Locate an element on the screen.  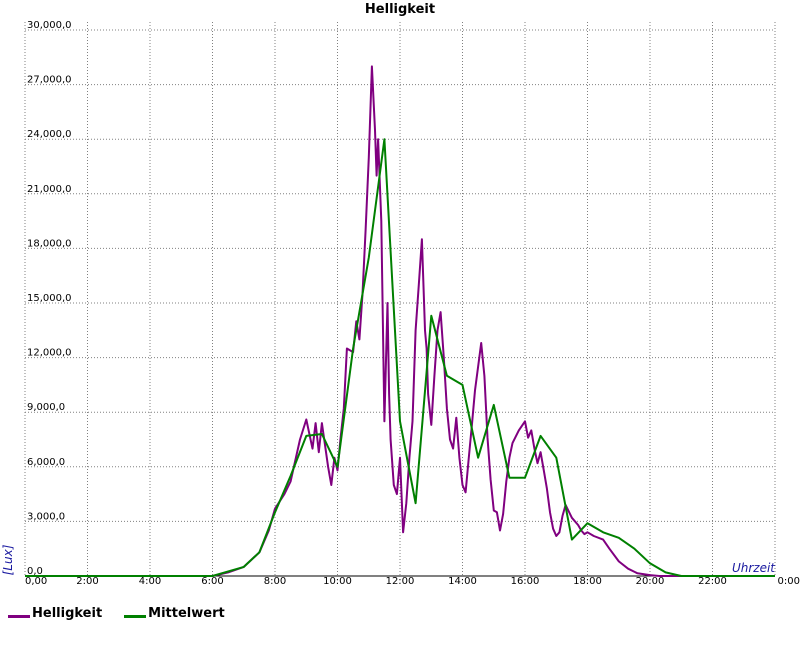
legend-item-helligkeit: Helligkeit is located at coordinates (55, 613).